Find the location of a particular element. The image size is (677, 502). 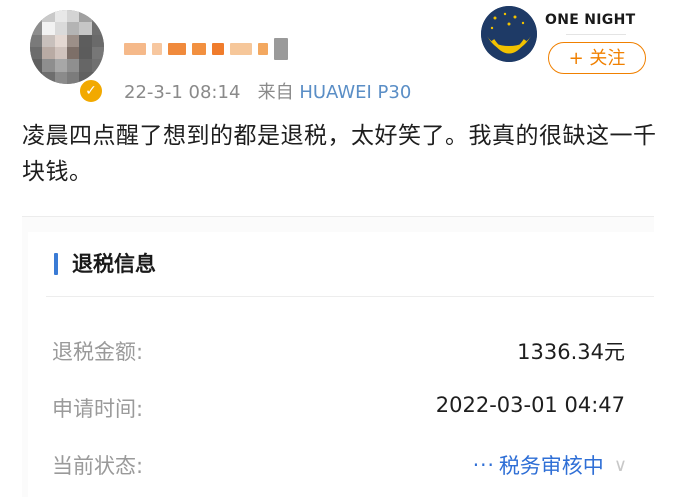

chevron-down-icon: ∨ is located at coordinates (620, 465).